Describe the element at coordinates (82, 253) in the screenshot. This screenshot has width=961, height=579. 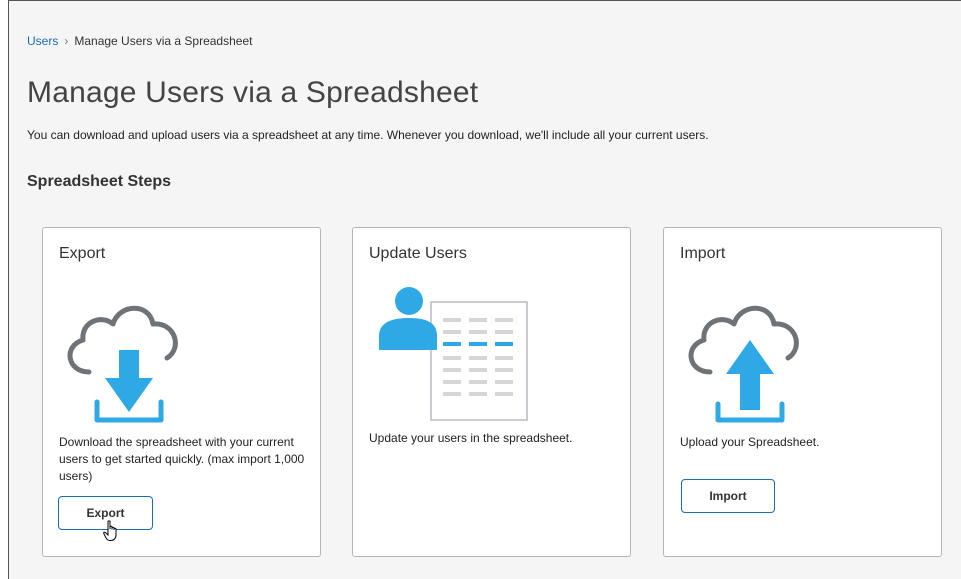
I see `export-card-title: Export` at that location.